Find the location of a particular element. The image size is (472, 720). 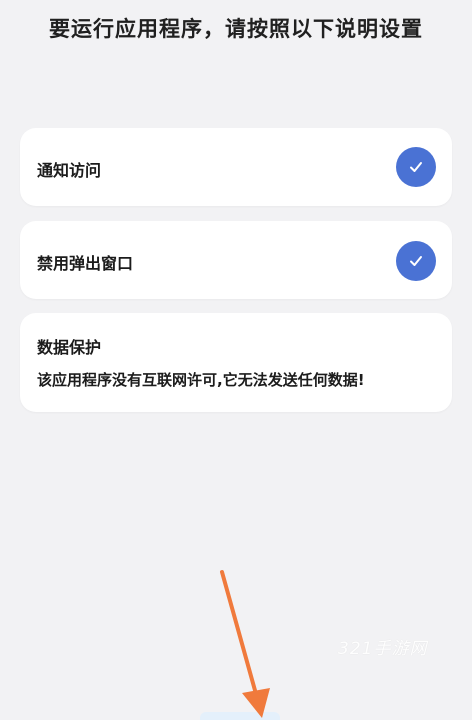

watermark-text: 321手游网 is located at coordinates (383, 649).